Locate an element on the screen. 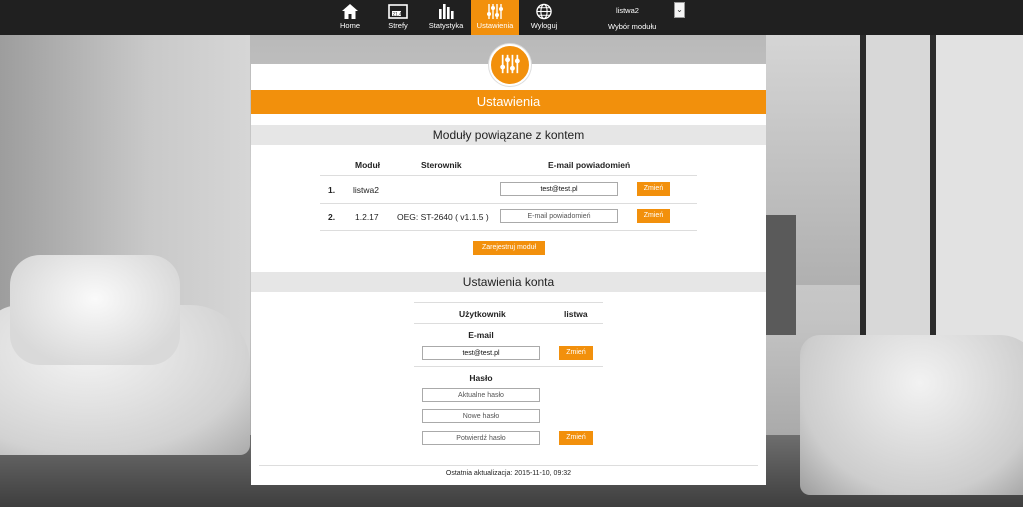 This screenshot has height=507, width=1023. notification-email-input: test@test.pl is located at coordinates (559, 189).